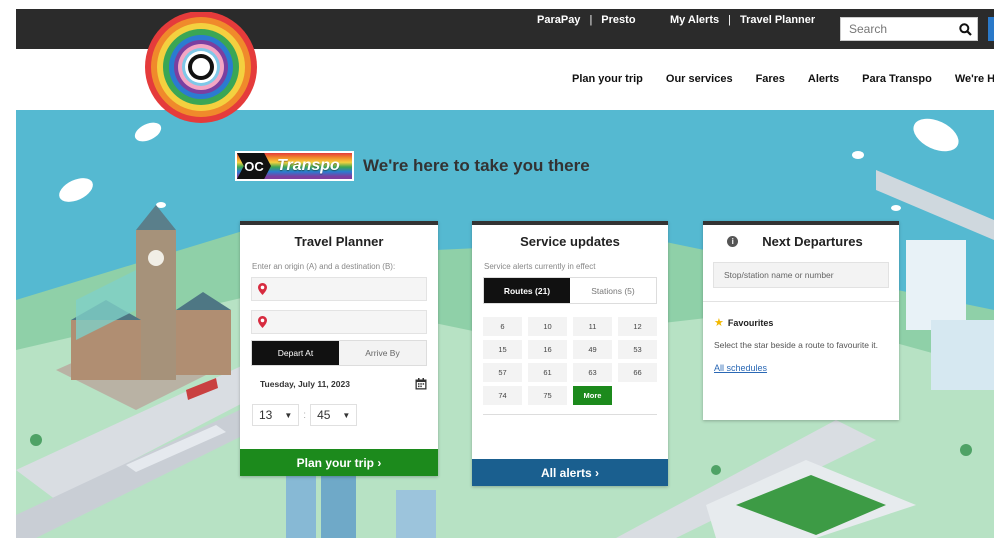 The image size is (994, 538). I want to click on next-departures-header: i Next Departures, so click(801, 241).